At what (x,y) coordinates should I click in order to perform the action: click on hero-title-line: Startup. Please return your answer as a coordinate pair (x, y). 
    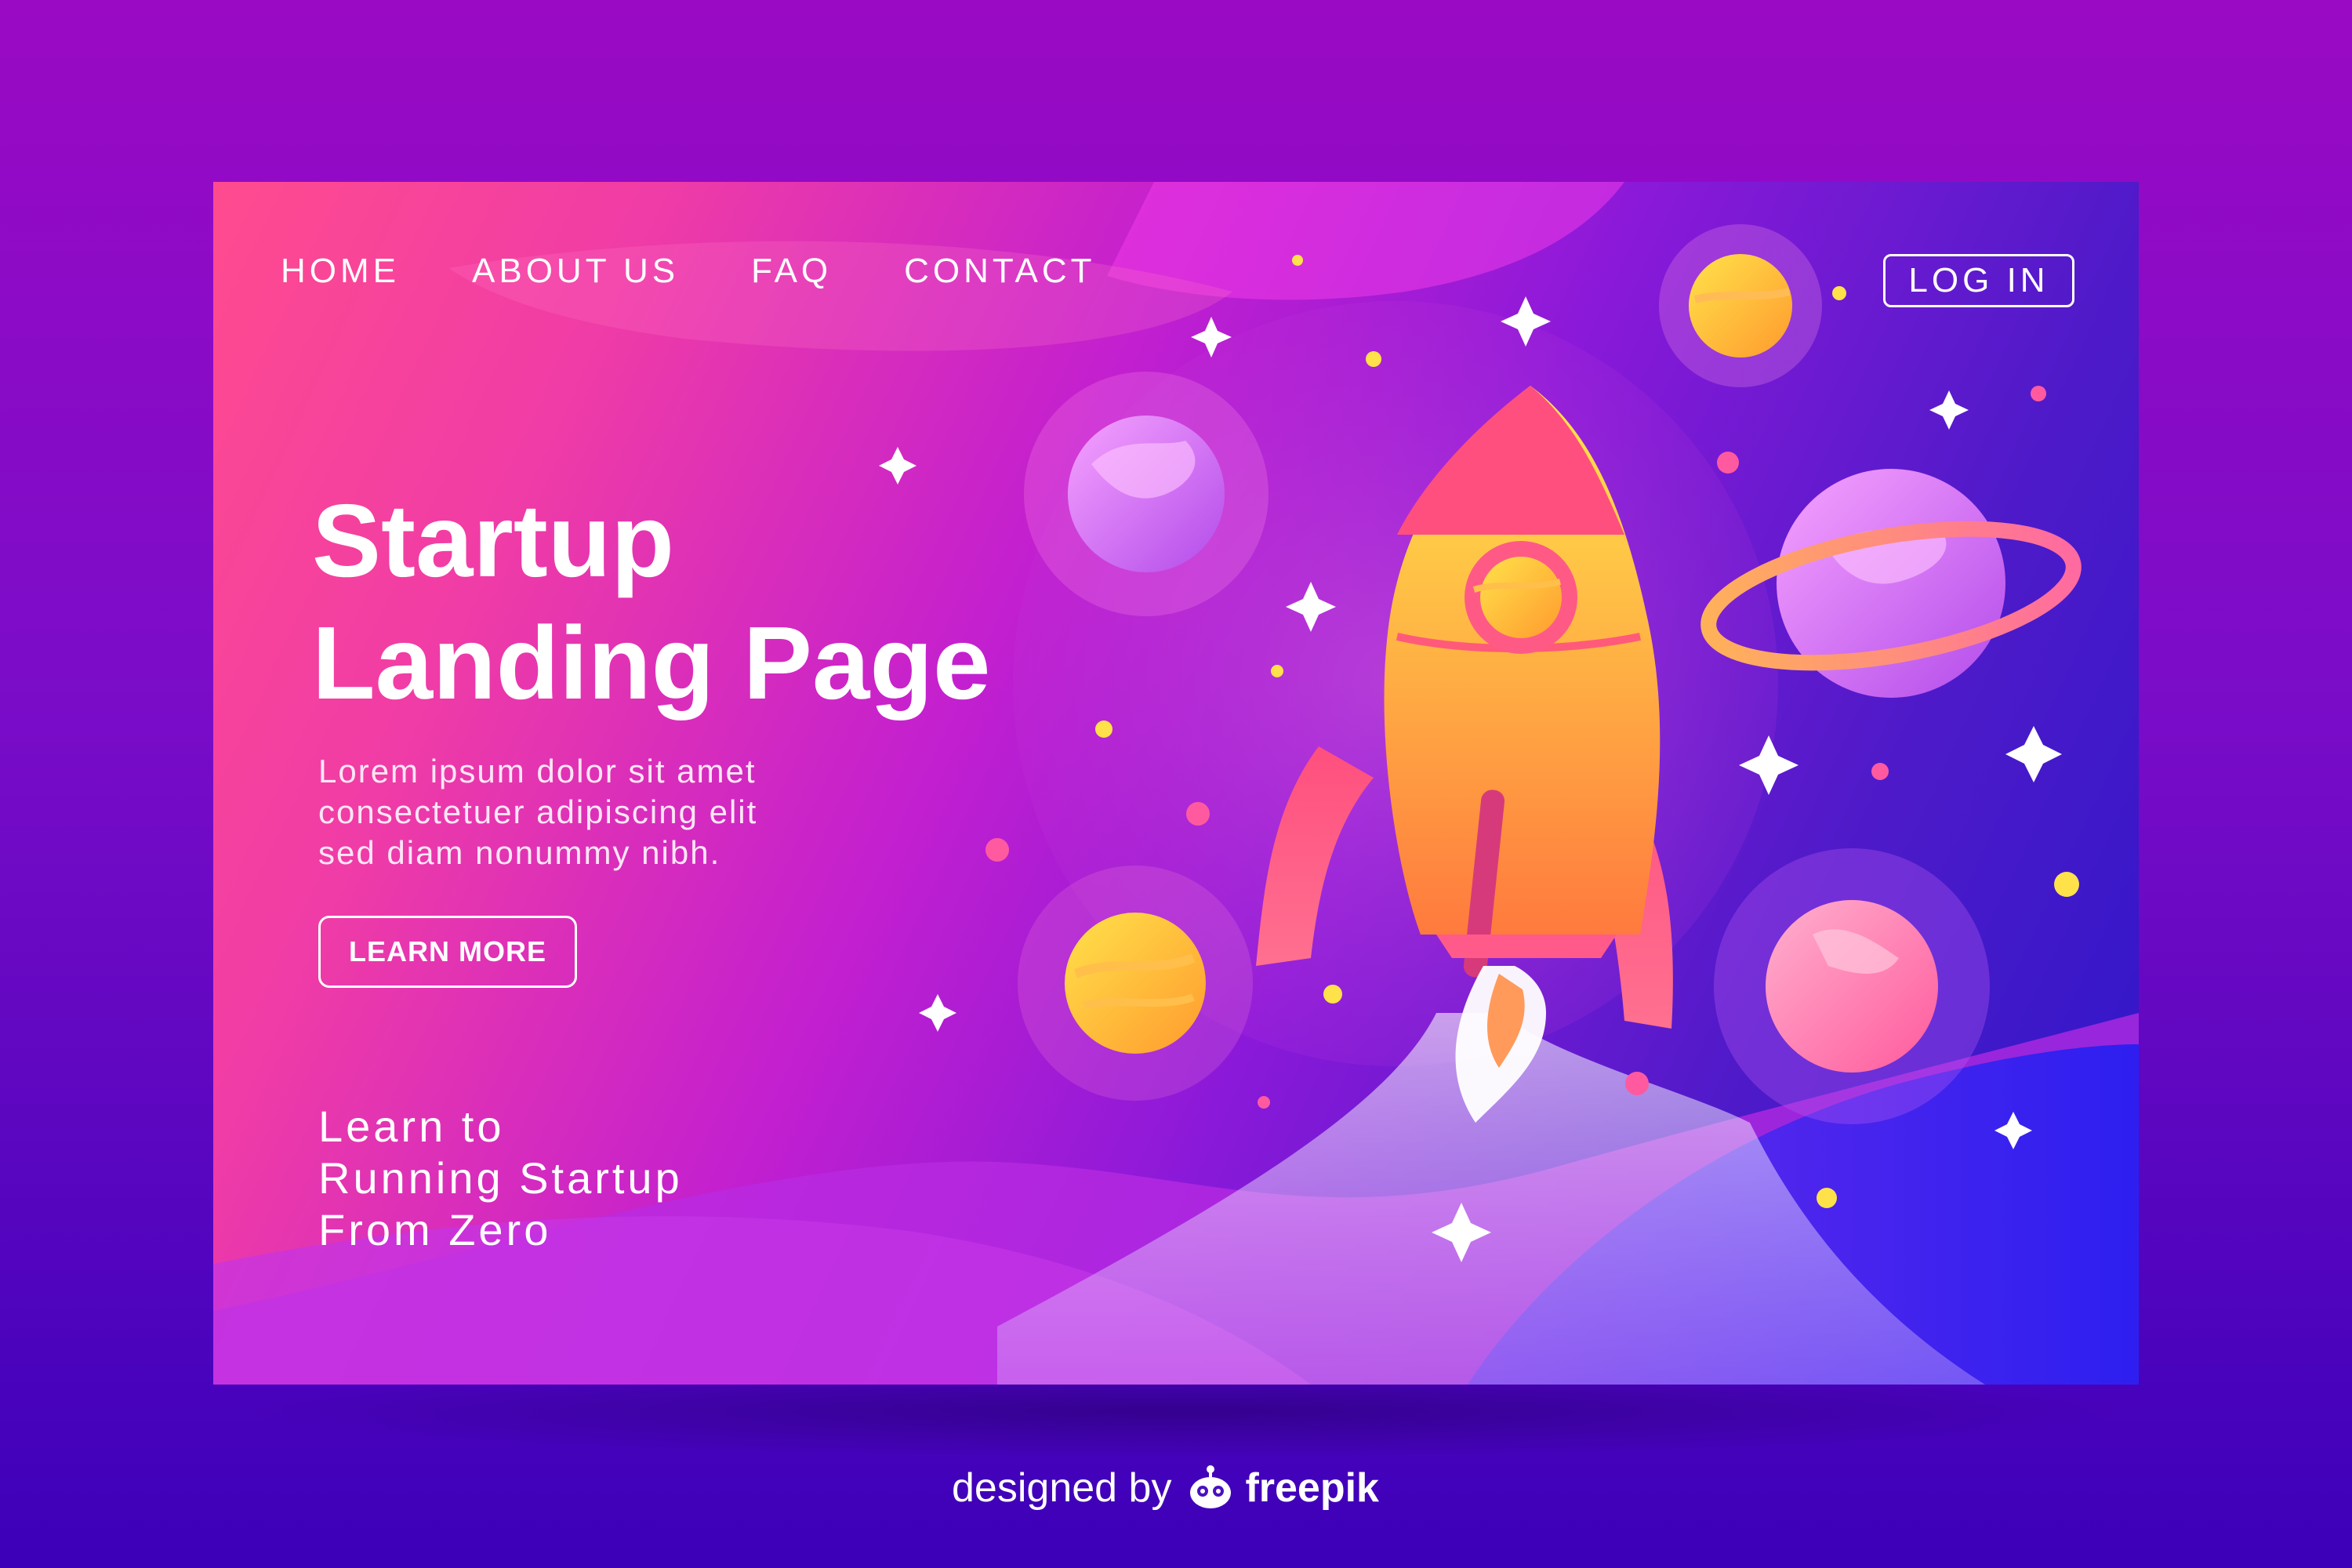
    Looking at the image, I should click on (493, 540).